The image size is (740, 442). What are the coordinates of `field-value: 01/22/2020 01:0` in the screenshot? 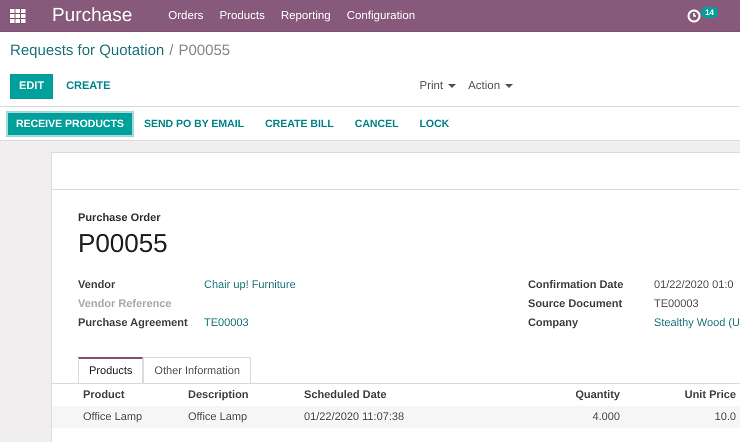 It's located at (694, 285).